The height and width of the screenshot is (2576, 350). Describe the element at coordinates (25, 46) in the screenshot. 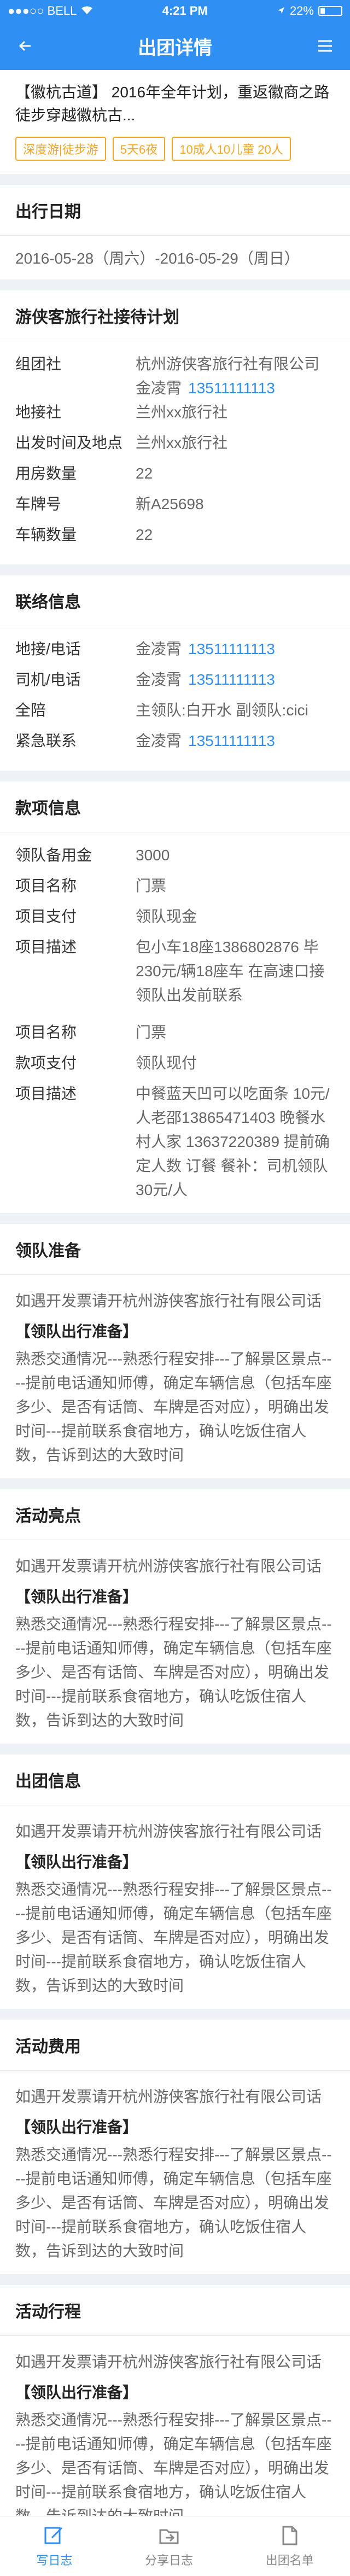

I see `back-arrow-icon` at that location.